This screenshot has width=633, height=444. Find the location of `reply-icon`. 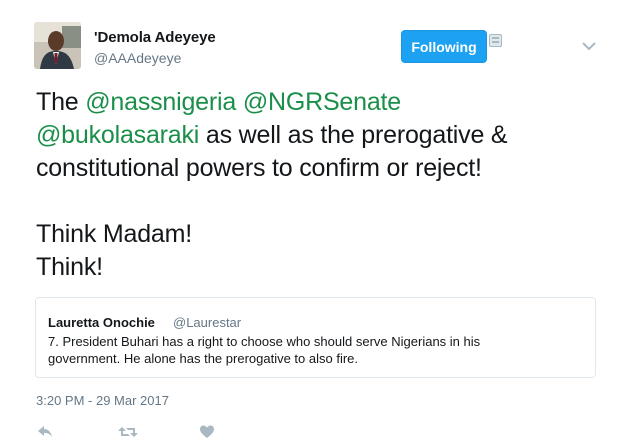

reply-icon is located at coordinates (45, 432).